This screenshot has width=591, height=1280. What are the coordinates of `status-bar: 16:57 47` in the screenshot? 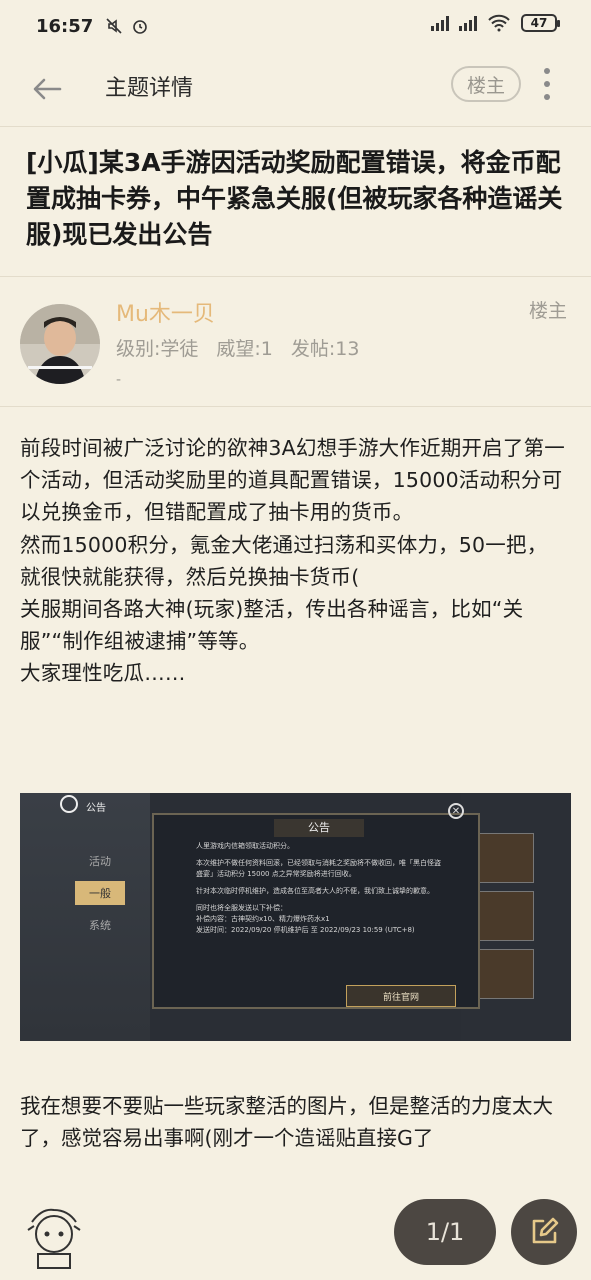 It's located at (295, 26).